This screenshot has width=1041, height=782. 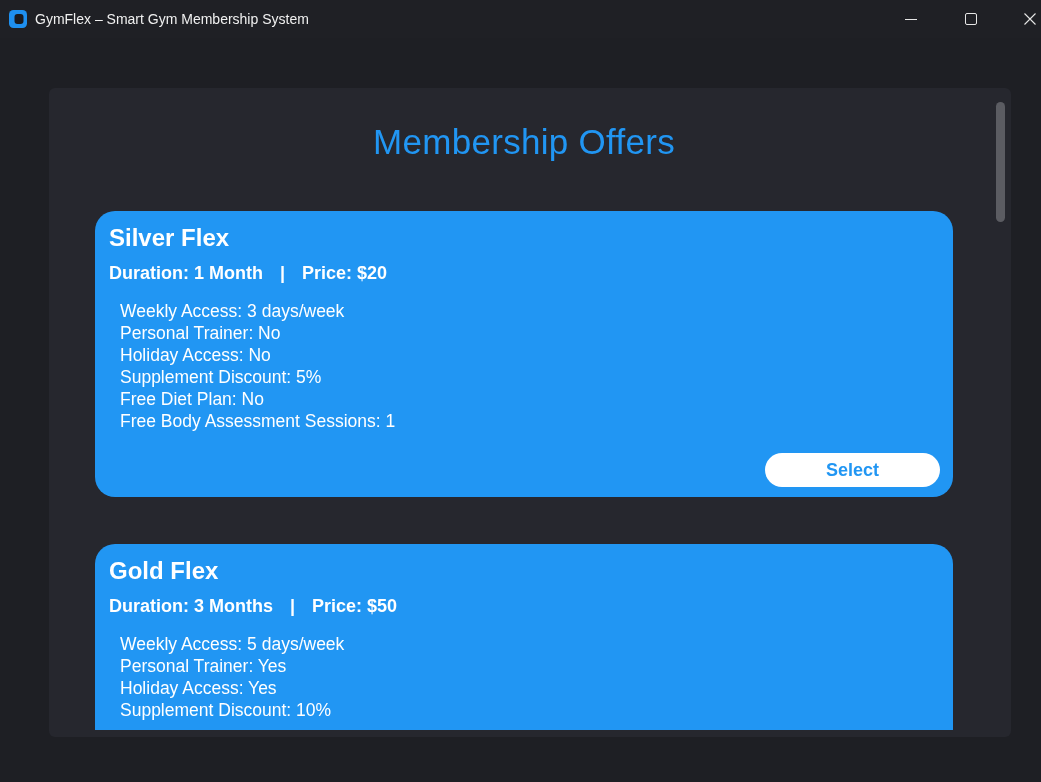 I want to click on feature-text: Supplement Discount: 5%, so click(x=221, y=377).